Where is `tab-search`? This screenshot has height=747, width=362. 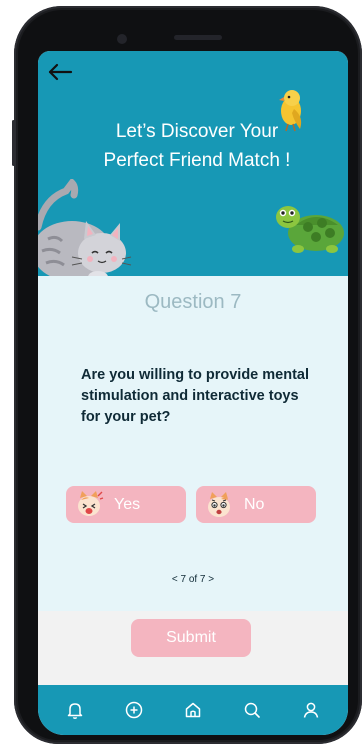 tab-search is located at coordinates (252, 710).